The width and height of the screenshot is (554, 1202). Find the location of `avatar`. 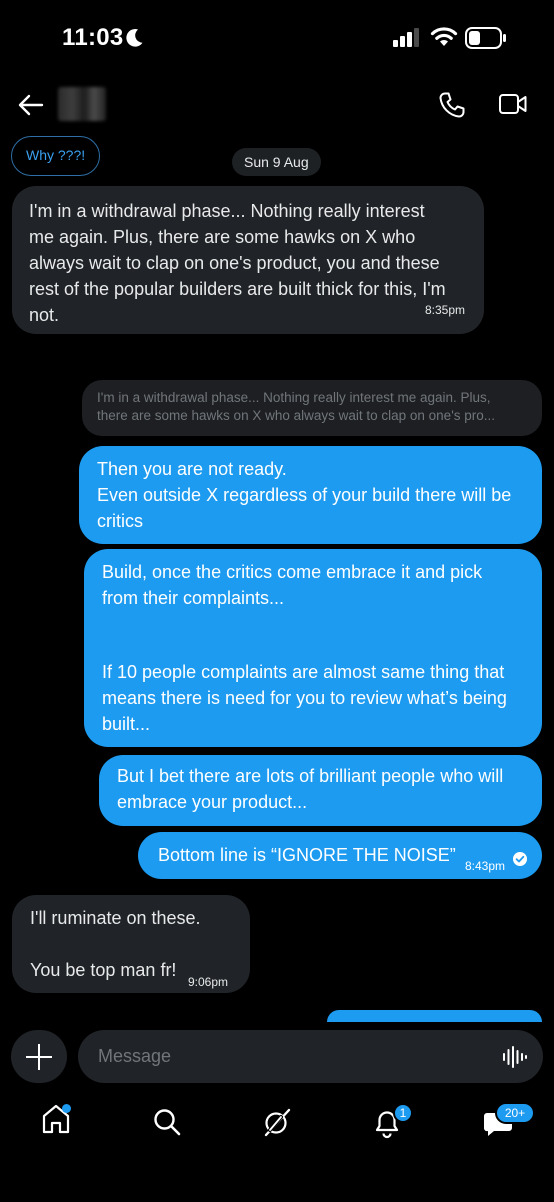

avatar is located at coordinates (82, 104).